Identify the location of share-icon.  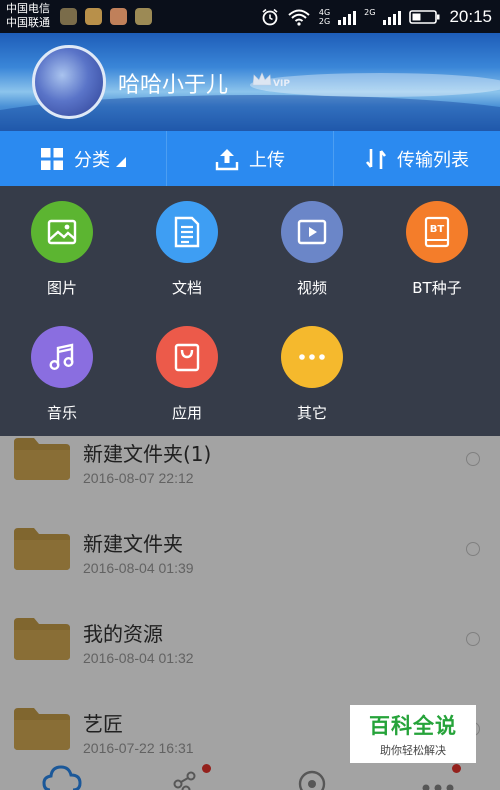
(186, 777).